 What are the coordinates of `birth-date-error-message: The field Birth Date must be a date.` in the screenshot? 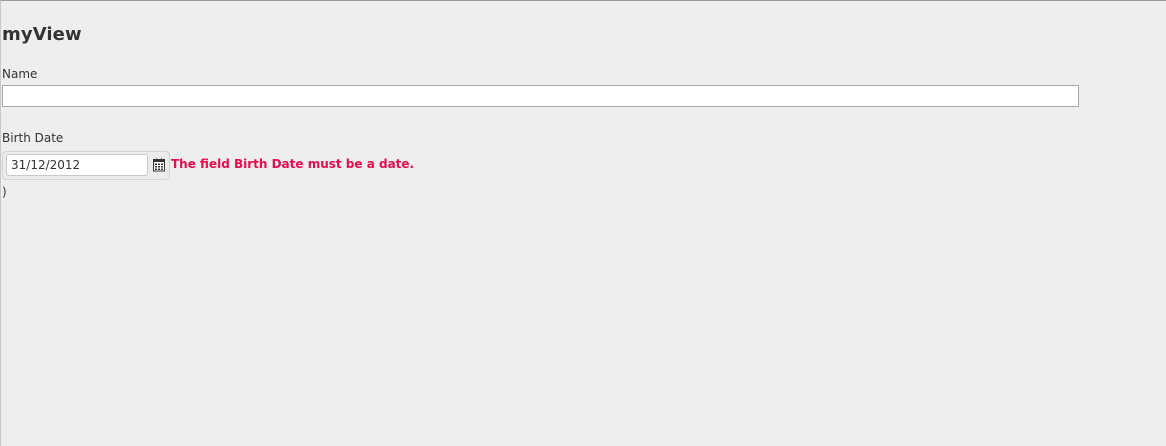 It's located at (293, 164).